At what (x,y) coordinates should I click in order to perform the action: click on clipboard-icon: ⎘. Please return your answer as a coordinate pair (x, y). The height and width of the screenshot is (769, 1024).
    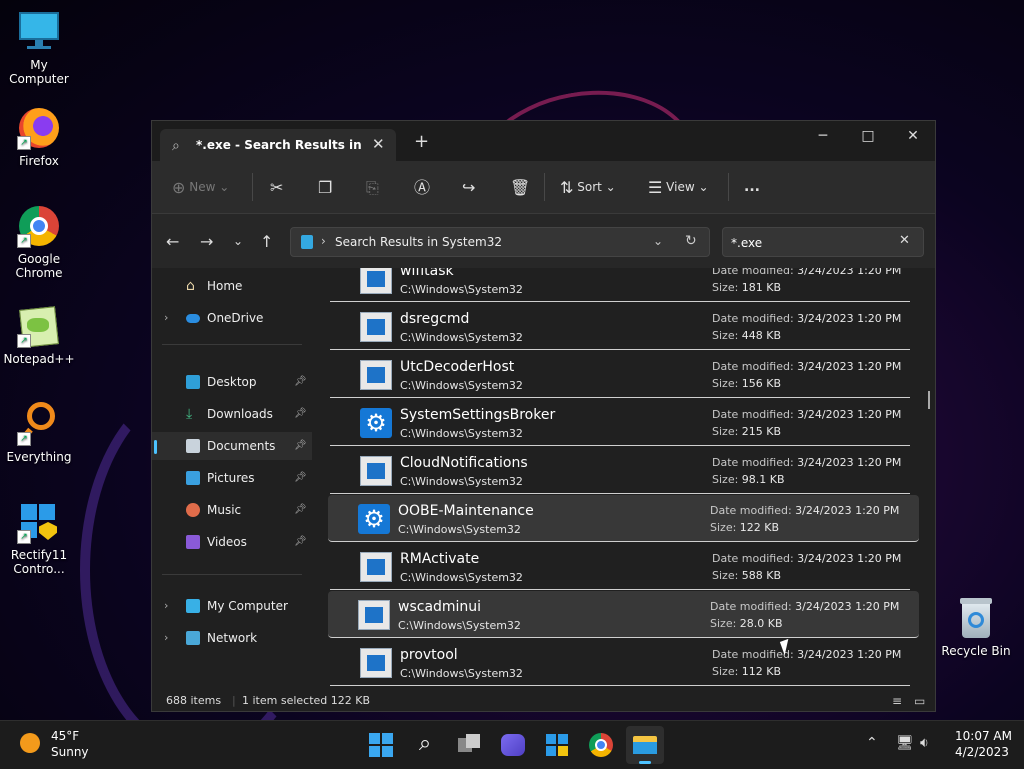
    Looking at the image, I should click on (372, 187).